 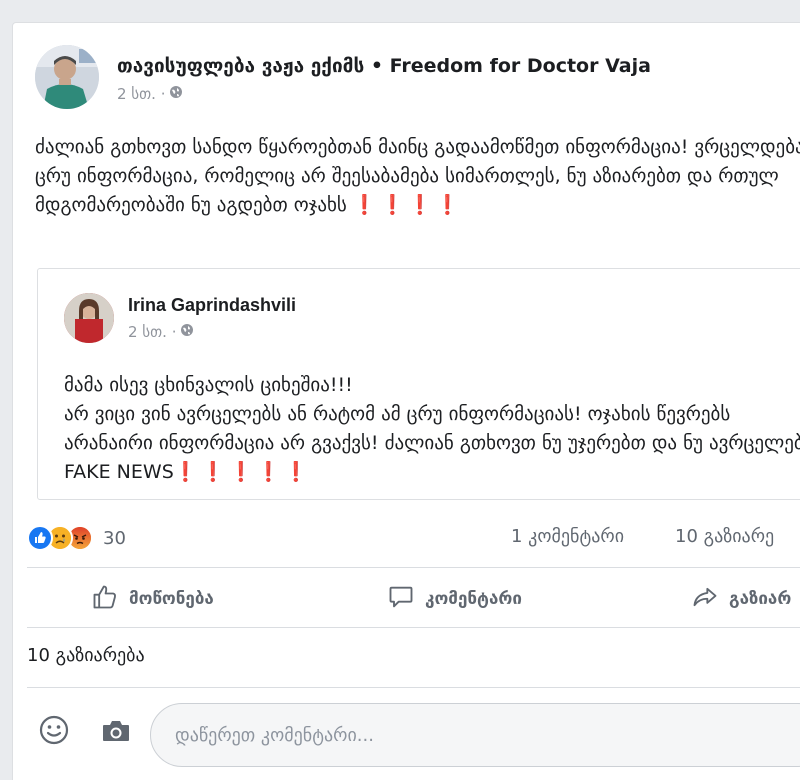 What do you see at coordinates (567, 536) in the screenshot?
I see `comments-count: 1 კომენტარი` at bounding box center [567, 536].